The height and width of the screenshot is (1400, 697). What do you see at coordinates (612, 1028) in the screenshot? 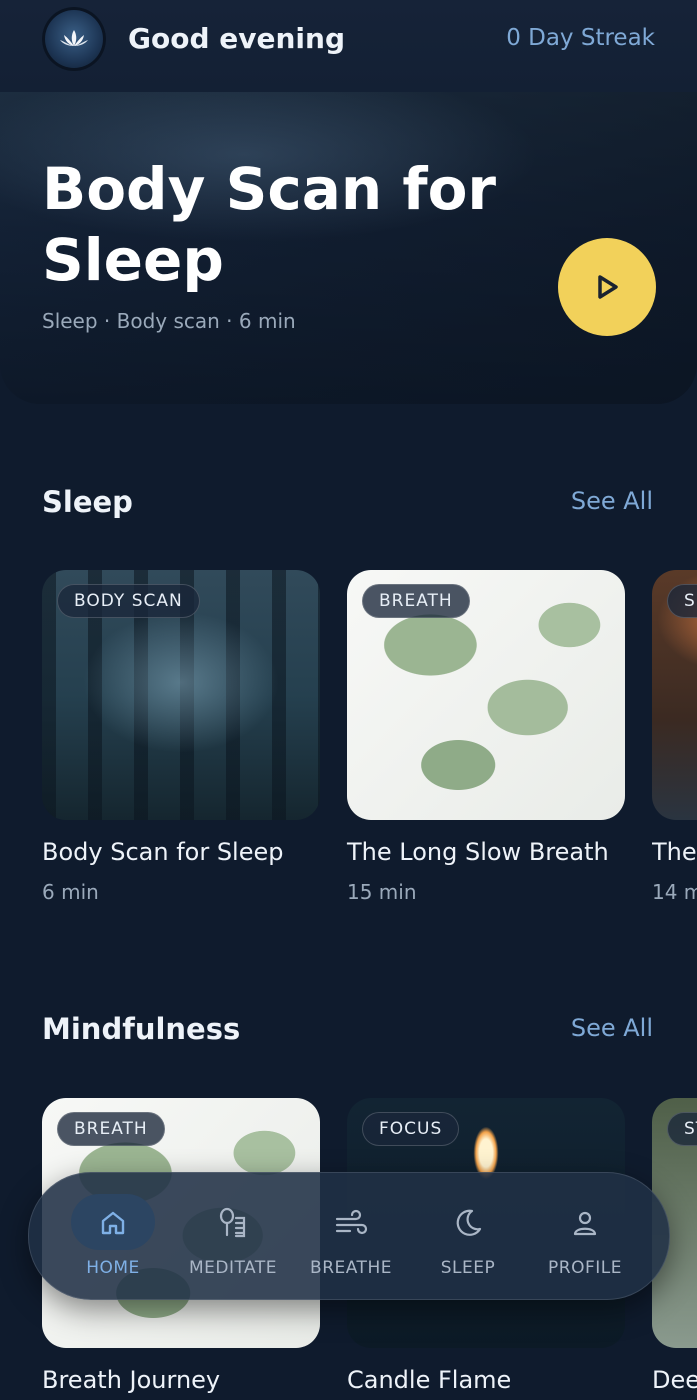
I see `see-all-mindfulness: See All` at bounding box center [612, 1028].